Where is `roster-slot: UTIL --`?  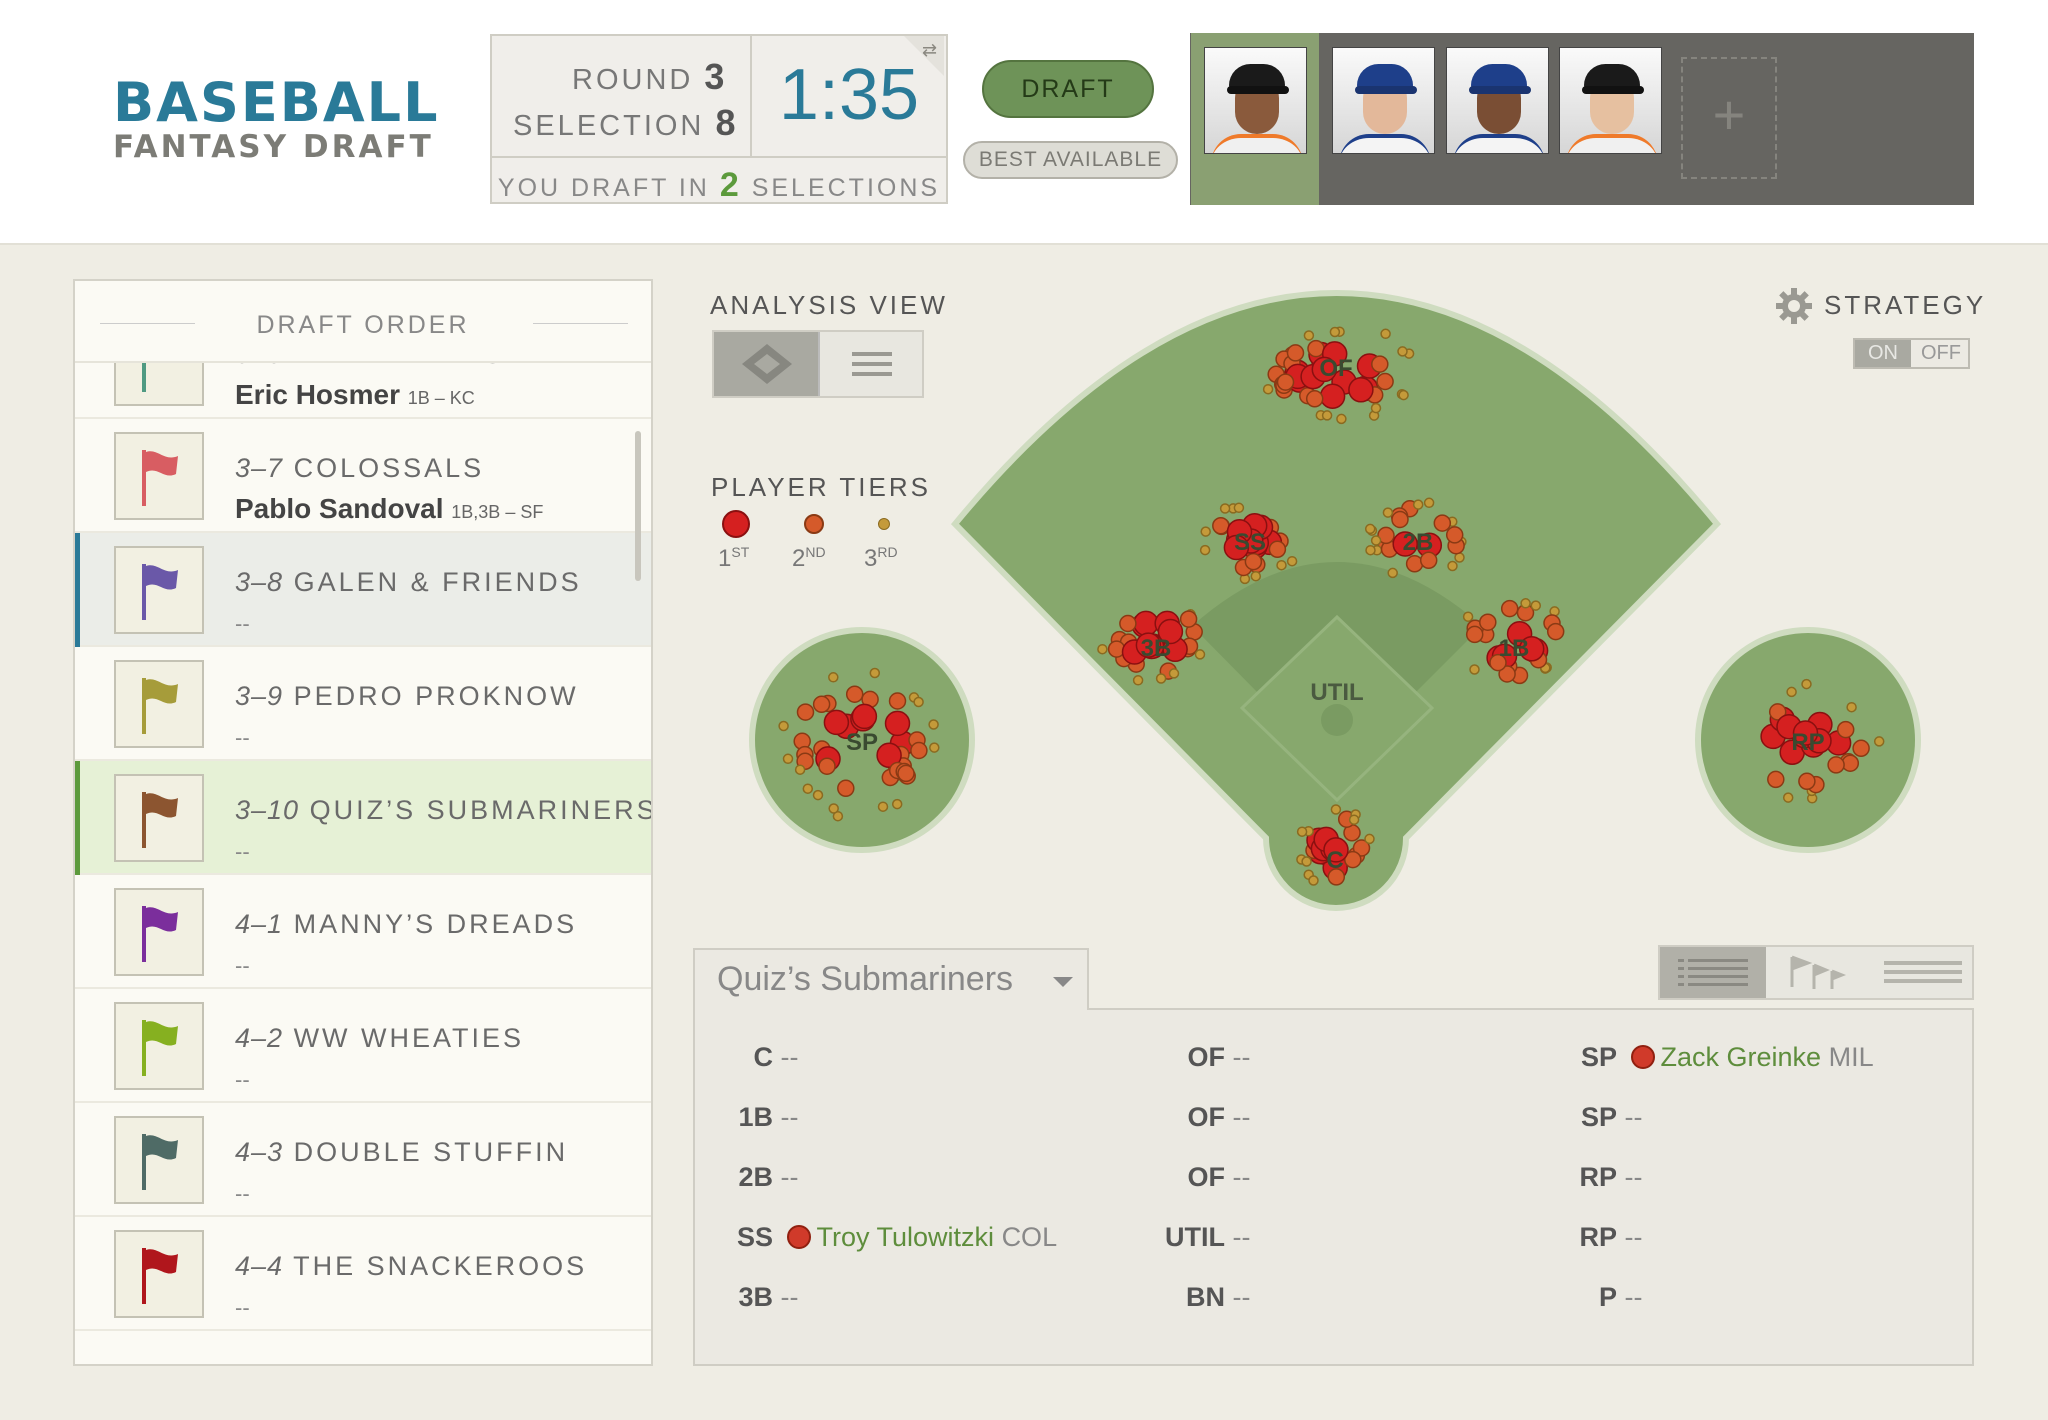 roster-slot: UTIL -- is located at coordinates (1193, 1237).